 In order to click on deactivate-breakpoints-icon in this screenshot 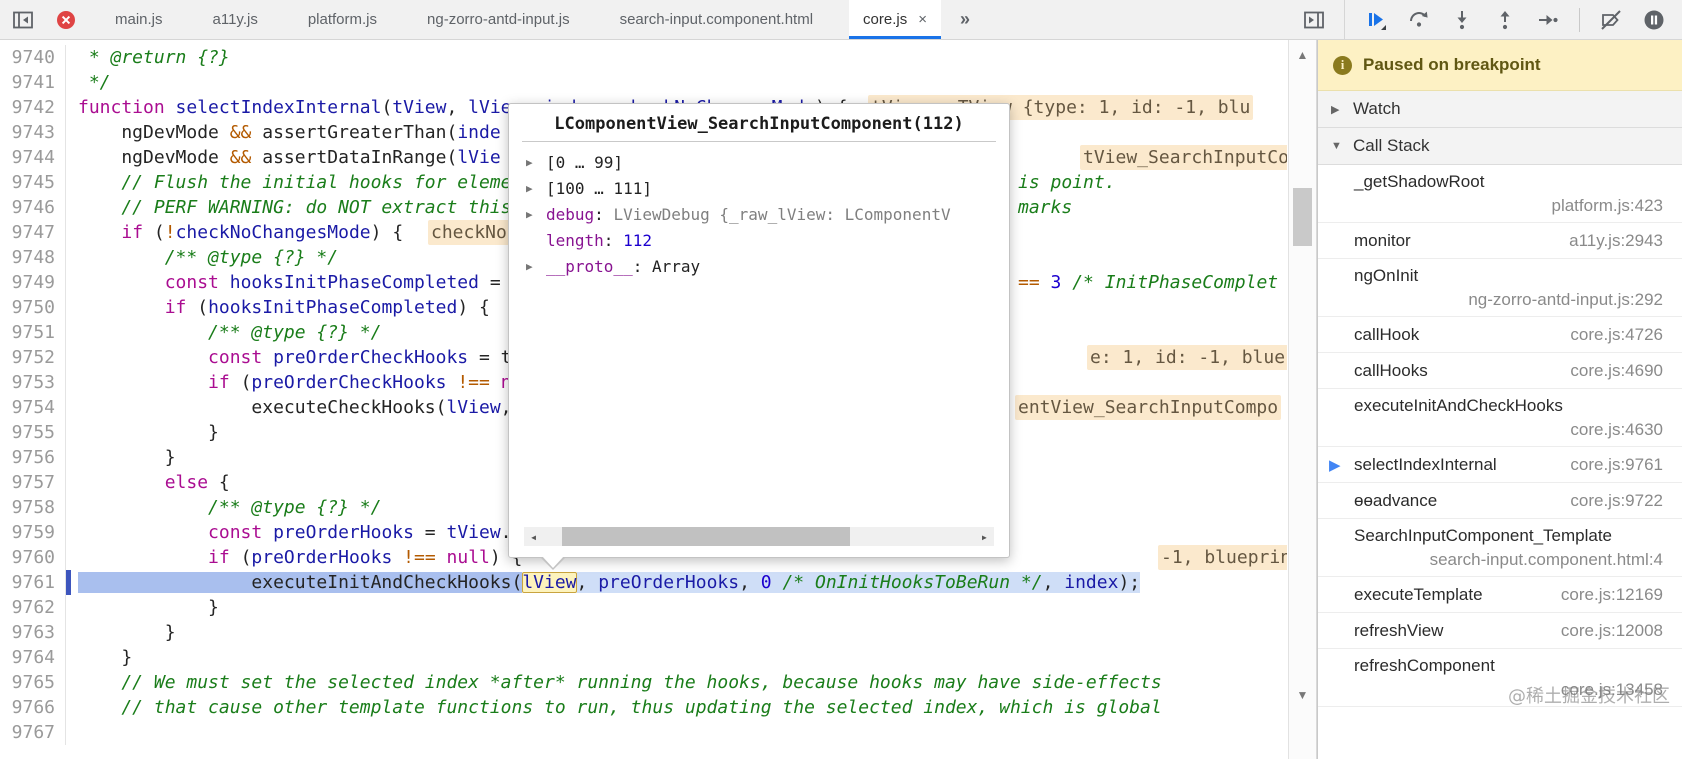, I will do `click(1611, 20)`.